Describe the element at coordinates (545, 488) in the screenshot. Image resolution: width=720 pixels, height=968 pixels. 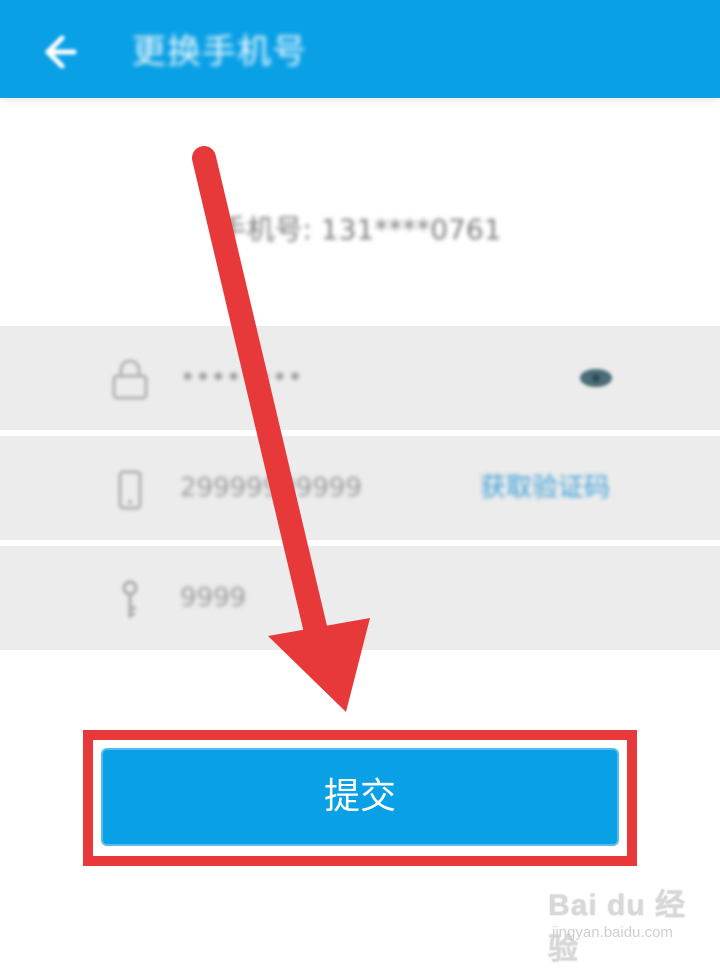
I see `get-verification-code-button: 获取验证码` at that location.